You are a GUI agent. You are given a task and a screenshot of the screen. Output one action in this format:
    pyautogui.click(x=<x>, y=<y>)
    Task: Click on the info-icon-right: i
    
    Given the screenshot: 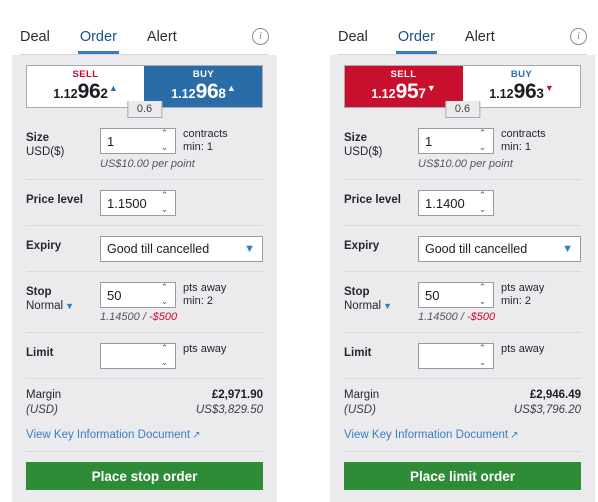 What is the action you would take?
    pyautogui.click(x=578, y=36)
    